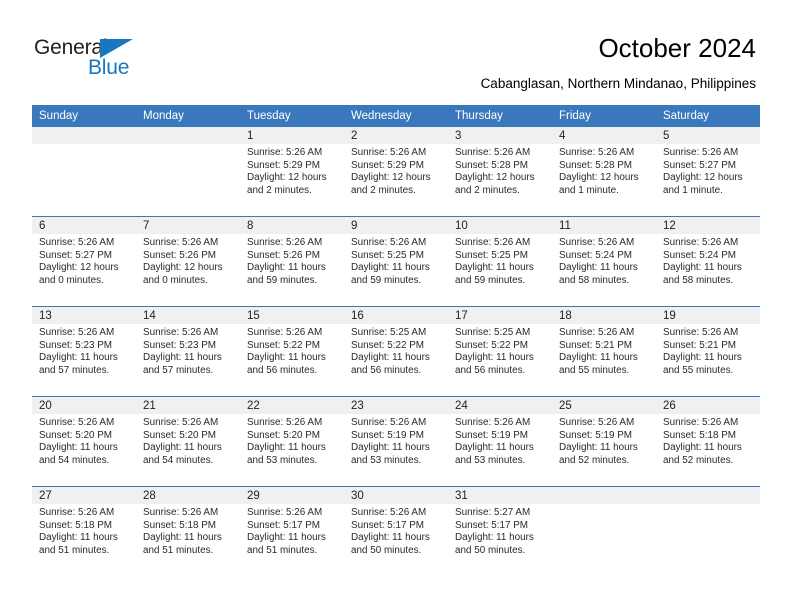  Describe the element at coordinates (79, 274) in the screenshot. I see `daylight-text: Daylight: 12 hours and 0 minutes.` at that location.